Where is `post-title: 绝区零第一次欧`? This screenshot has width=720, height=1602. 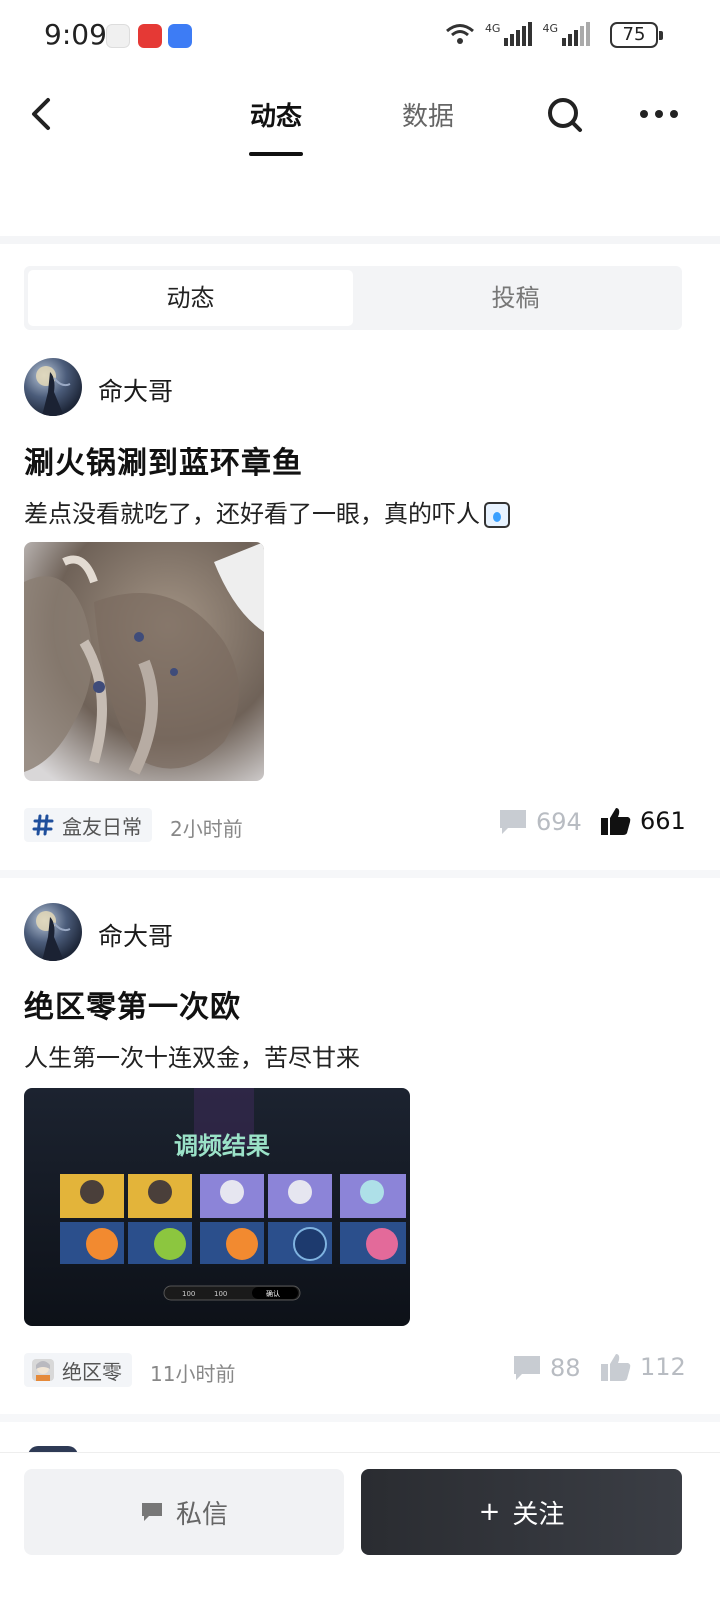
post-title: 绝区零第一次欧 is located at coordinates (132, 1004).